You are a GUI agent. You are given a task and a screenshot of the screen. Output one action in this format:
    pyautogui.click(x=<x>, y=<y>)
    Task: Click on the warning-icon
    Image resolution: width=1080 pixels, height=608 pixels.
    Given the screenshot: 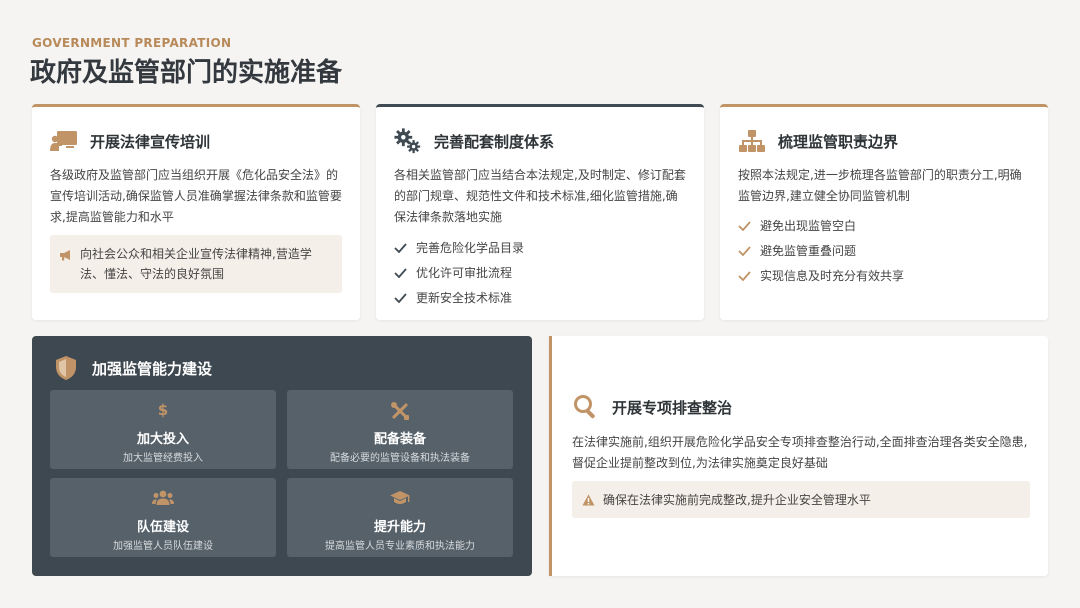 What is the action you would take?
    pyautogui.click(x=588, y=500)
    